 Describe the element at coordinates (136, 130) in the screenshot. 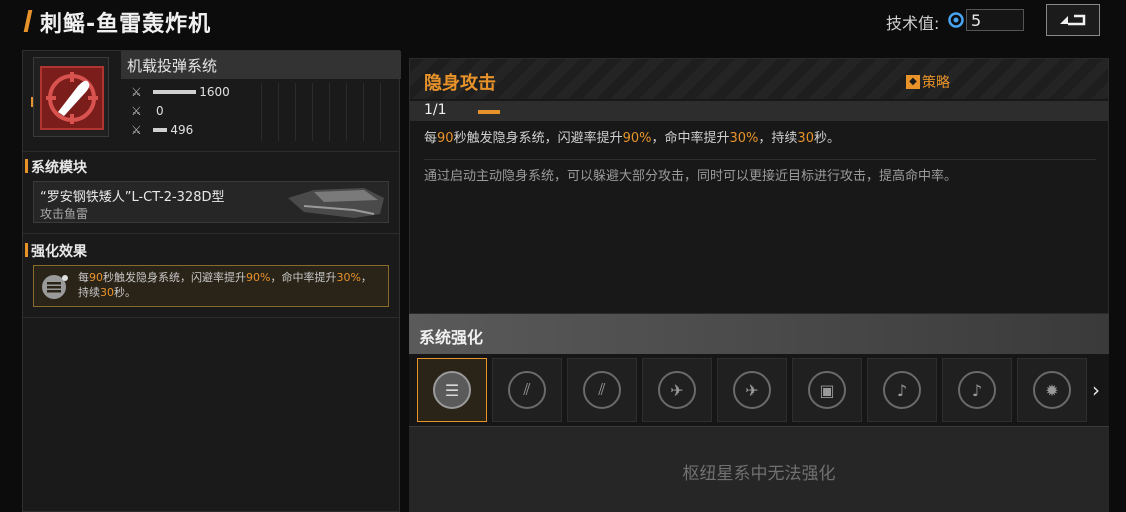

I see `range-icon: ⚔` at that location.